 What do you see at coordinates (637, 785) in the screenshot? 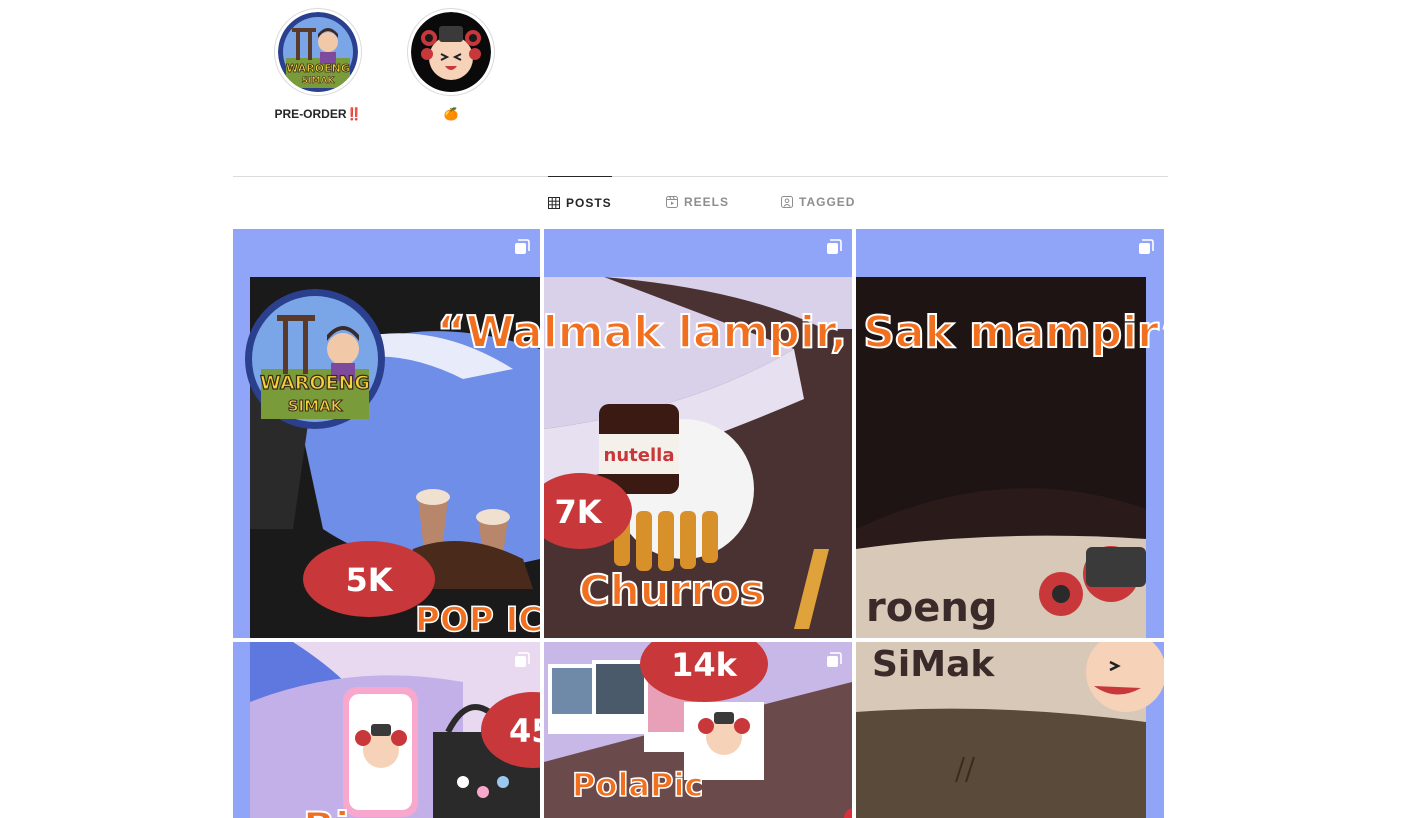
I see `post-title: PolaPic` at bounding box center [637, 785].